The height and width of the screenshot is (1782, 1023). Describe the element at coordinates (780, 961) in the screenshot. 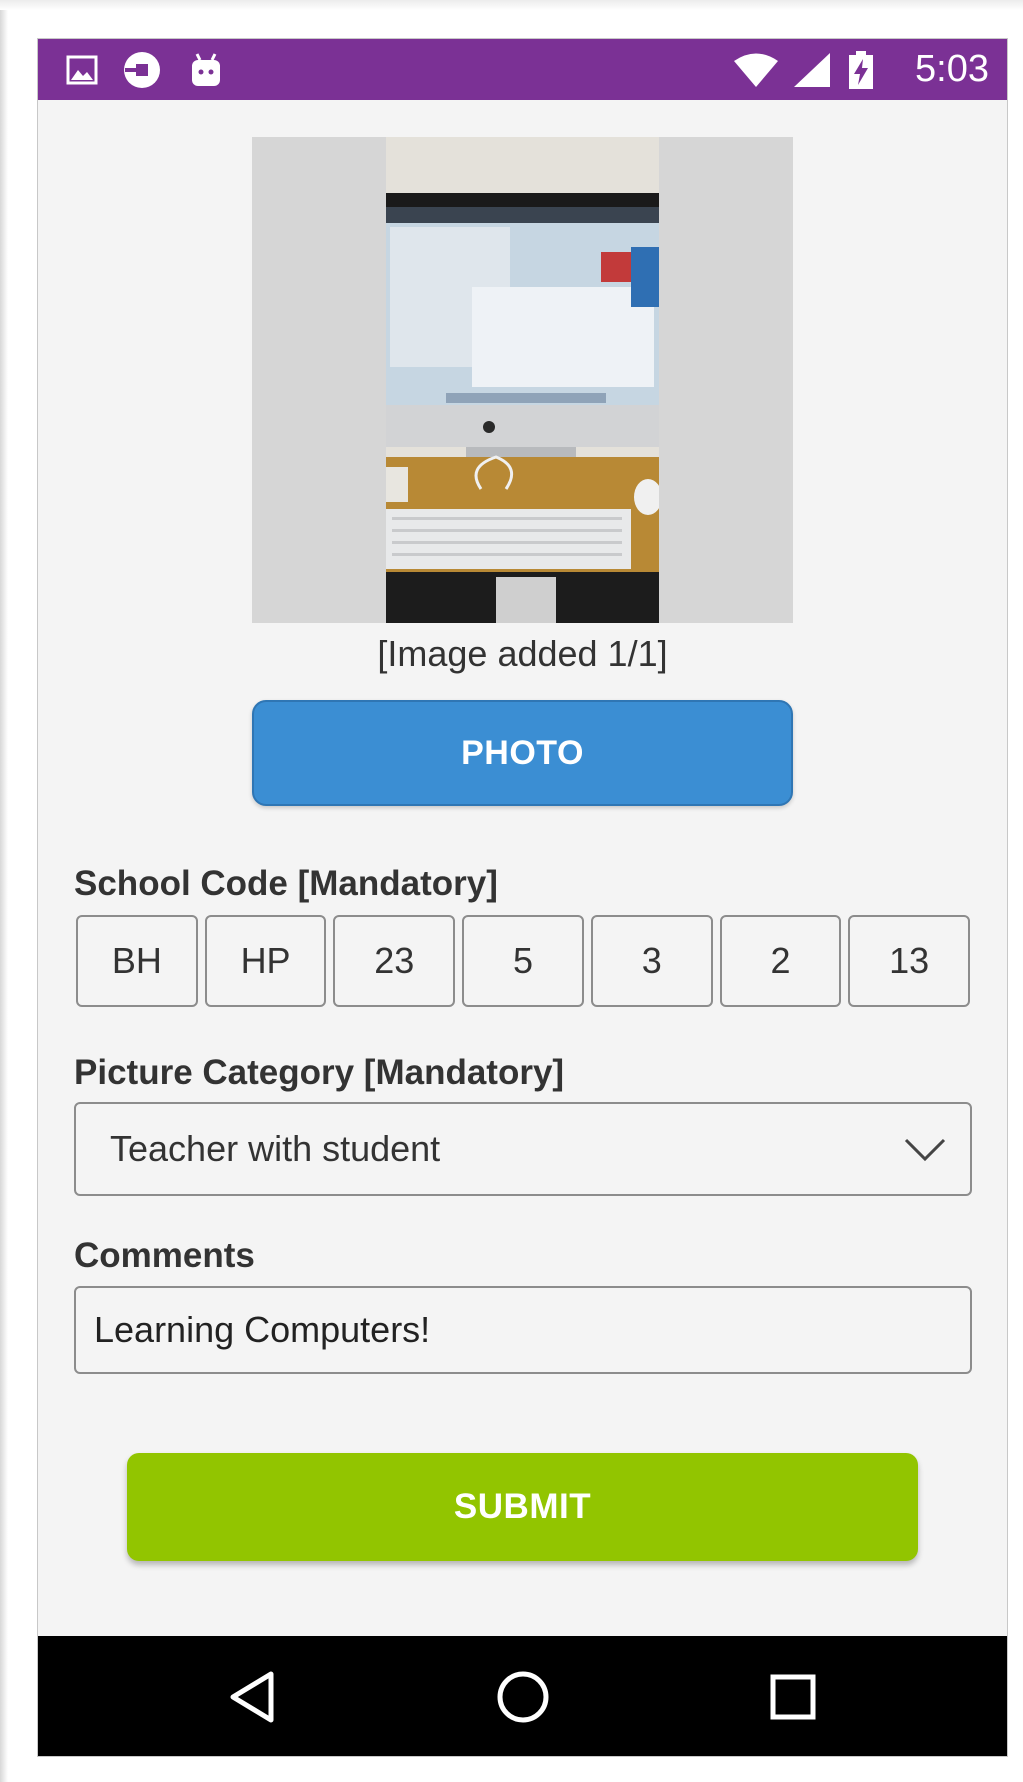

I see `school-code-segment-6: 2` at that location.